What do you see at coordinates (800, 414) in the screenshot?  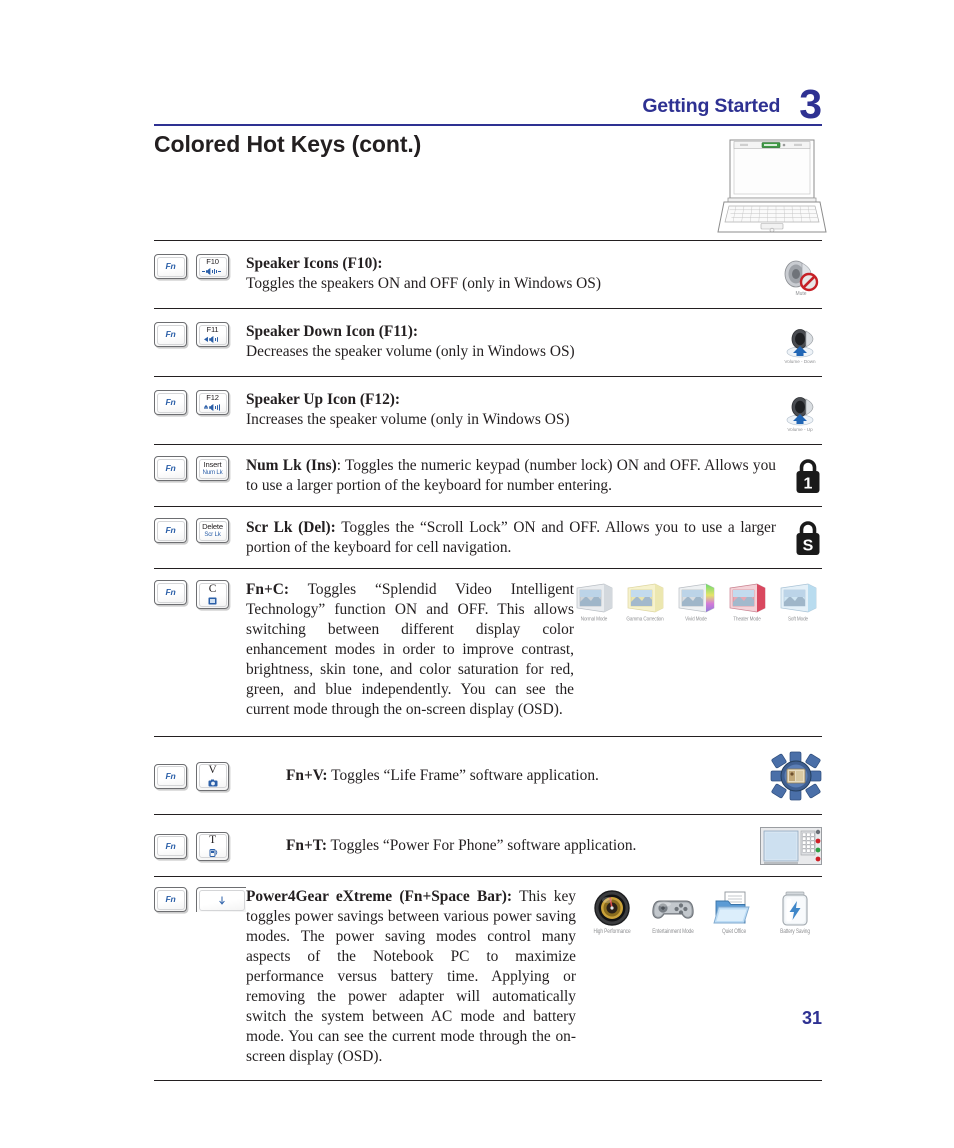 I see `volume-up-icon: Volume - Up` at bounding box center [800, 414].